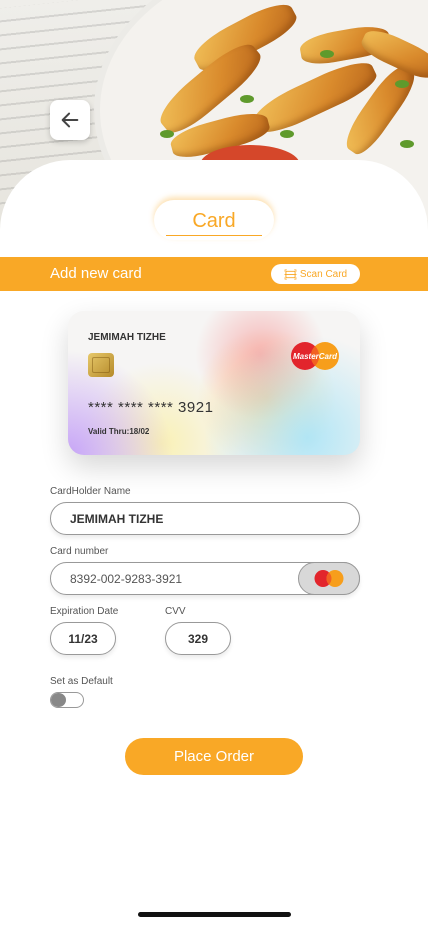 The width and height of the screenshot is (428, 926). I want to click on chip-icon, so click(101, 365).